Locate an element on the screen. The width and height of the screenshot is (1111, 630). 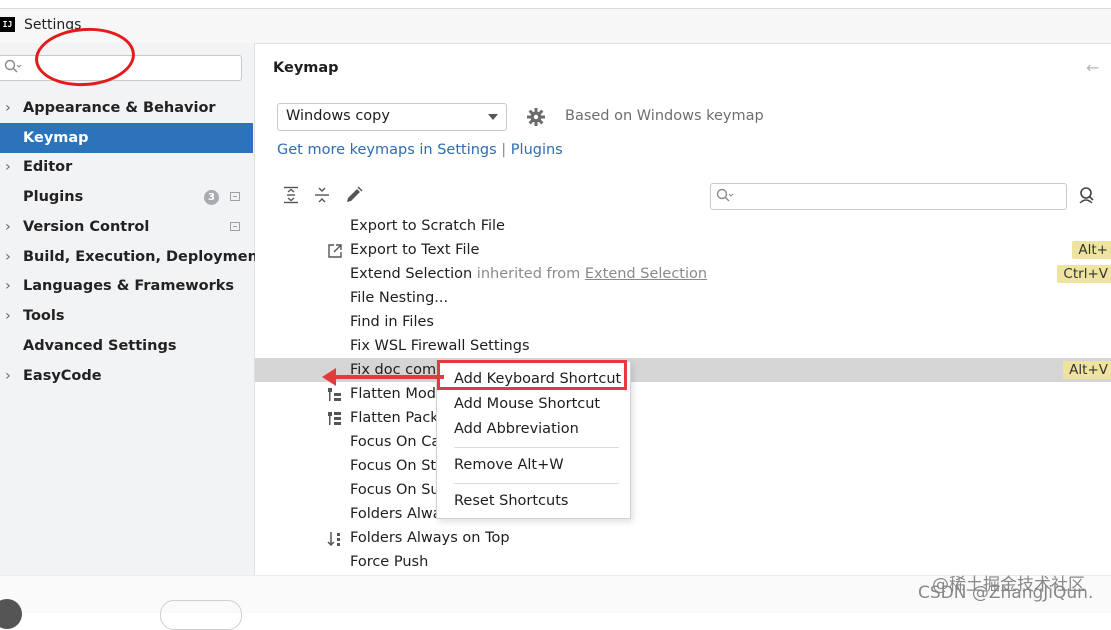
sidebar-item-appearance-behavior: › Appearance & Behavior is located at coordinates (126, 108).